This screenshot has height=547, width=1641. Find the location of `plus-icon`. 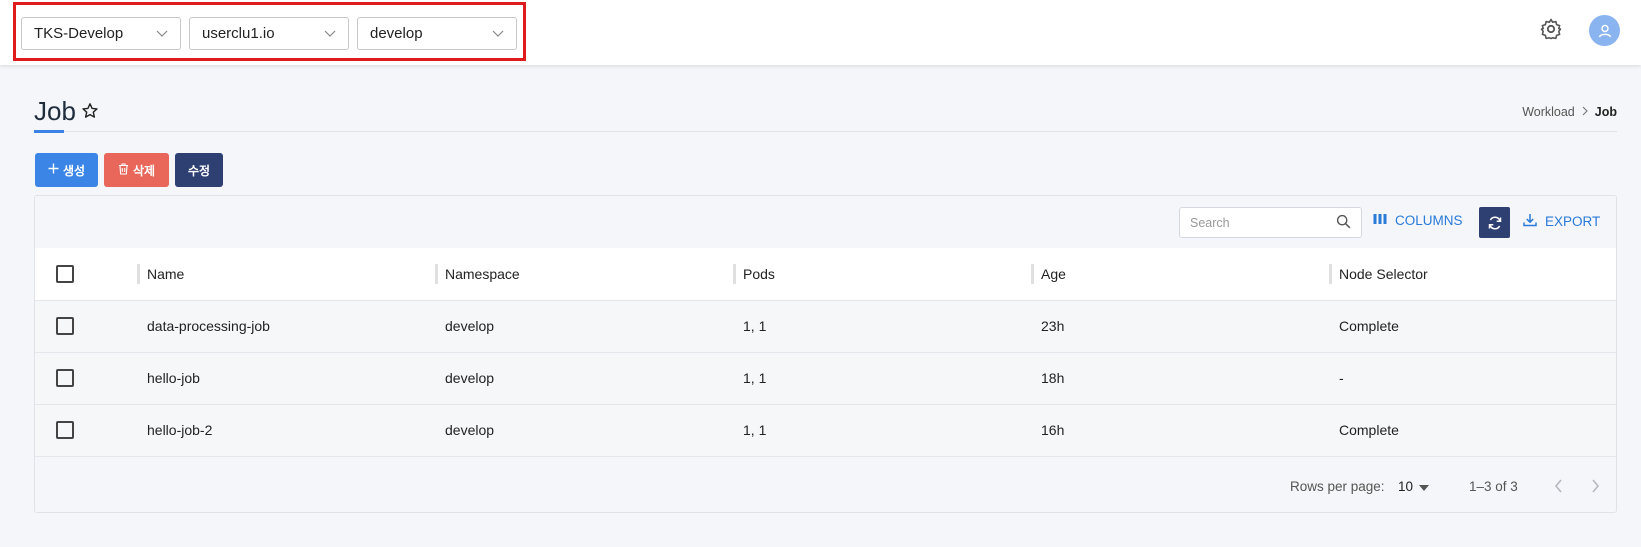

plus-icon is located at coordinates (53, 170).